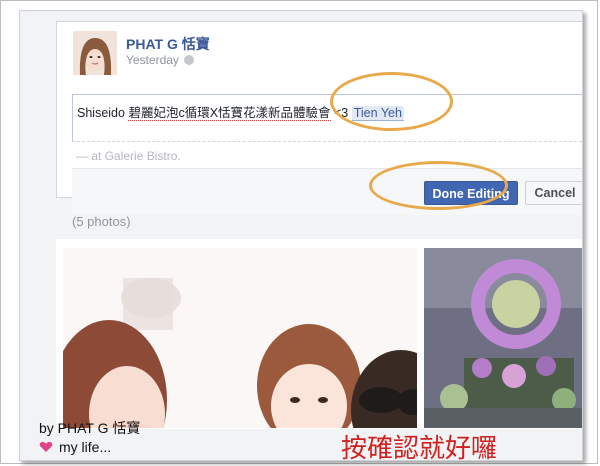 This screenshot has width=600, height=466. I want to click on flower-arch-image, so click(503, 338).